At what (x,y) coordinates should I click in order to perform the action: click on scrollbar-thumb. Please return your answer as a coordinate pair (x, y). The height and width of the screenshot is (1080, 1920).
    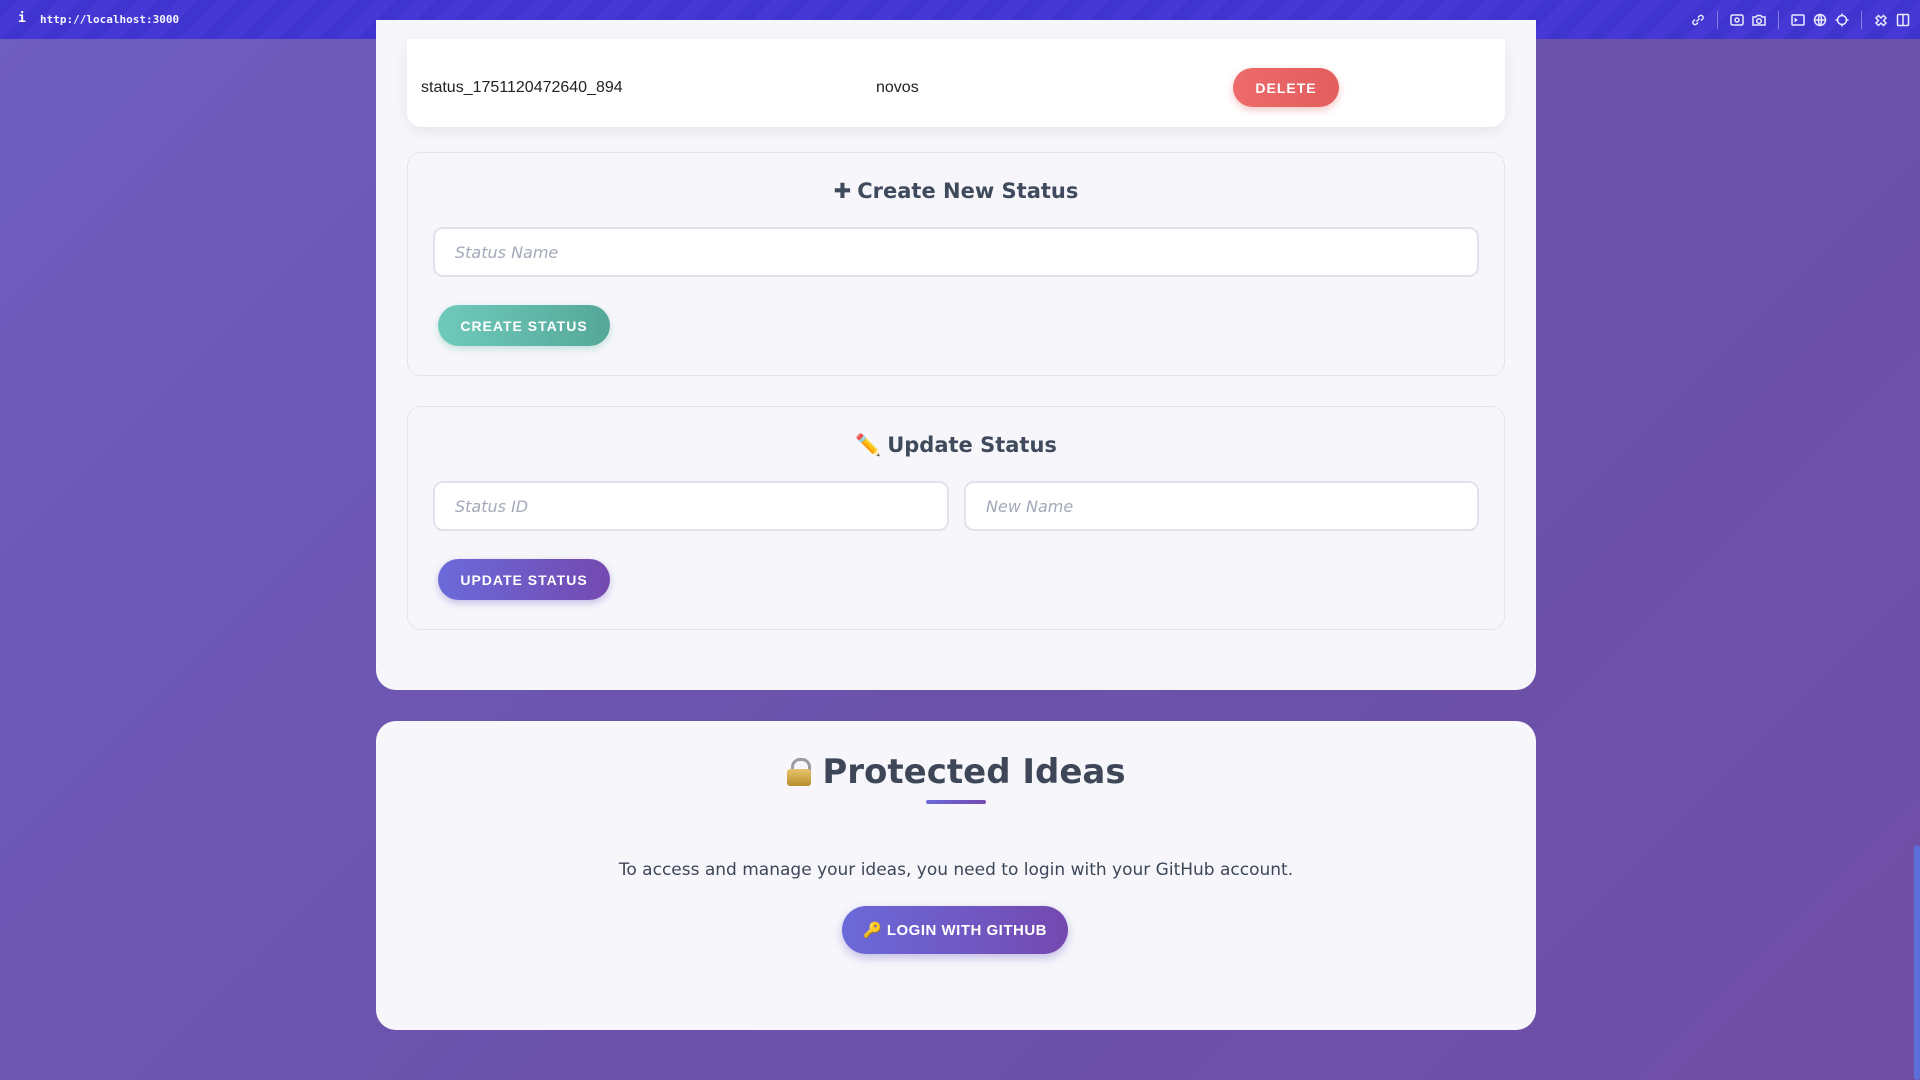
    Looking at the image, I should click on (1917, 962).